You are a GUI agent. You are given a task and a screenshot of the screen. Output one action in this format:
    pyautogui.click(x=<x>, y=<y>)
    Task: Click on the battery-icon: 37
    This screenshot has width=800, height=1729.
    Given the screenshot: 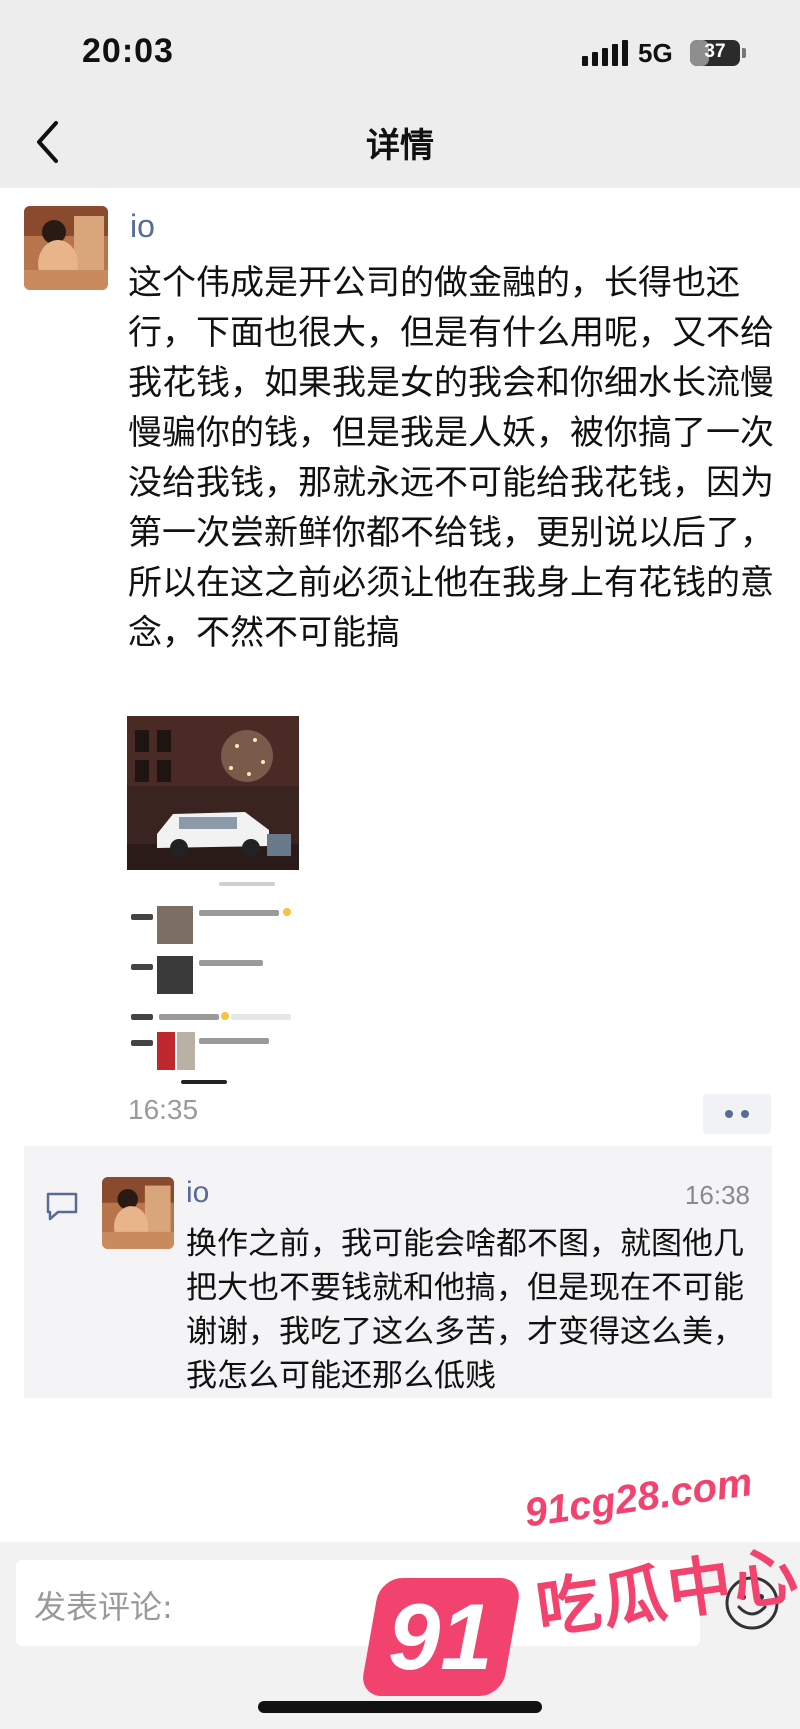 What is the action you would take?
    pyautogui.click(x=715, y=53)
    